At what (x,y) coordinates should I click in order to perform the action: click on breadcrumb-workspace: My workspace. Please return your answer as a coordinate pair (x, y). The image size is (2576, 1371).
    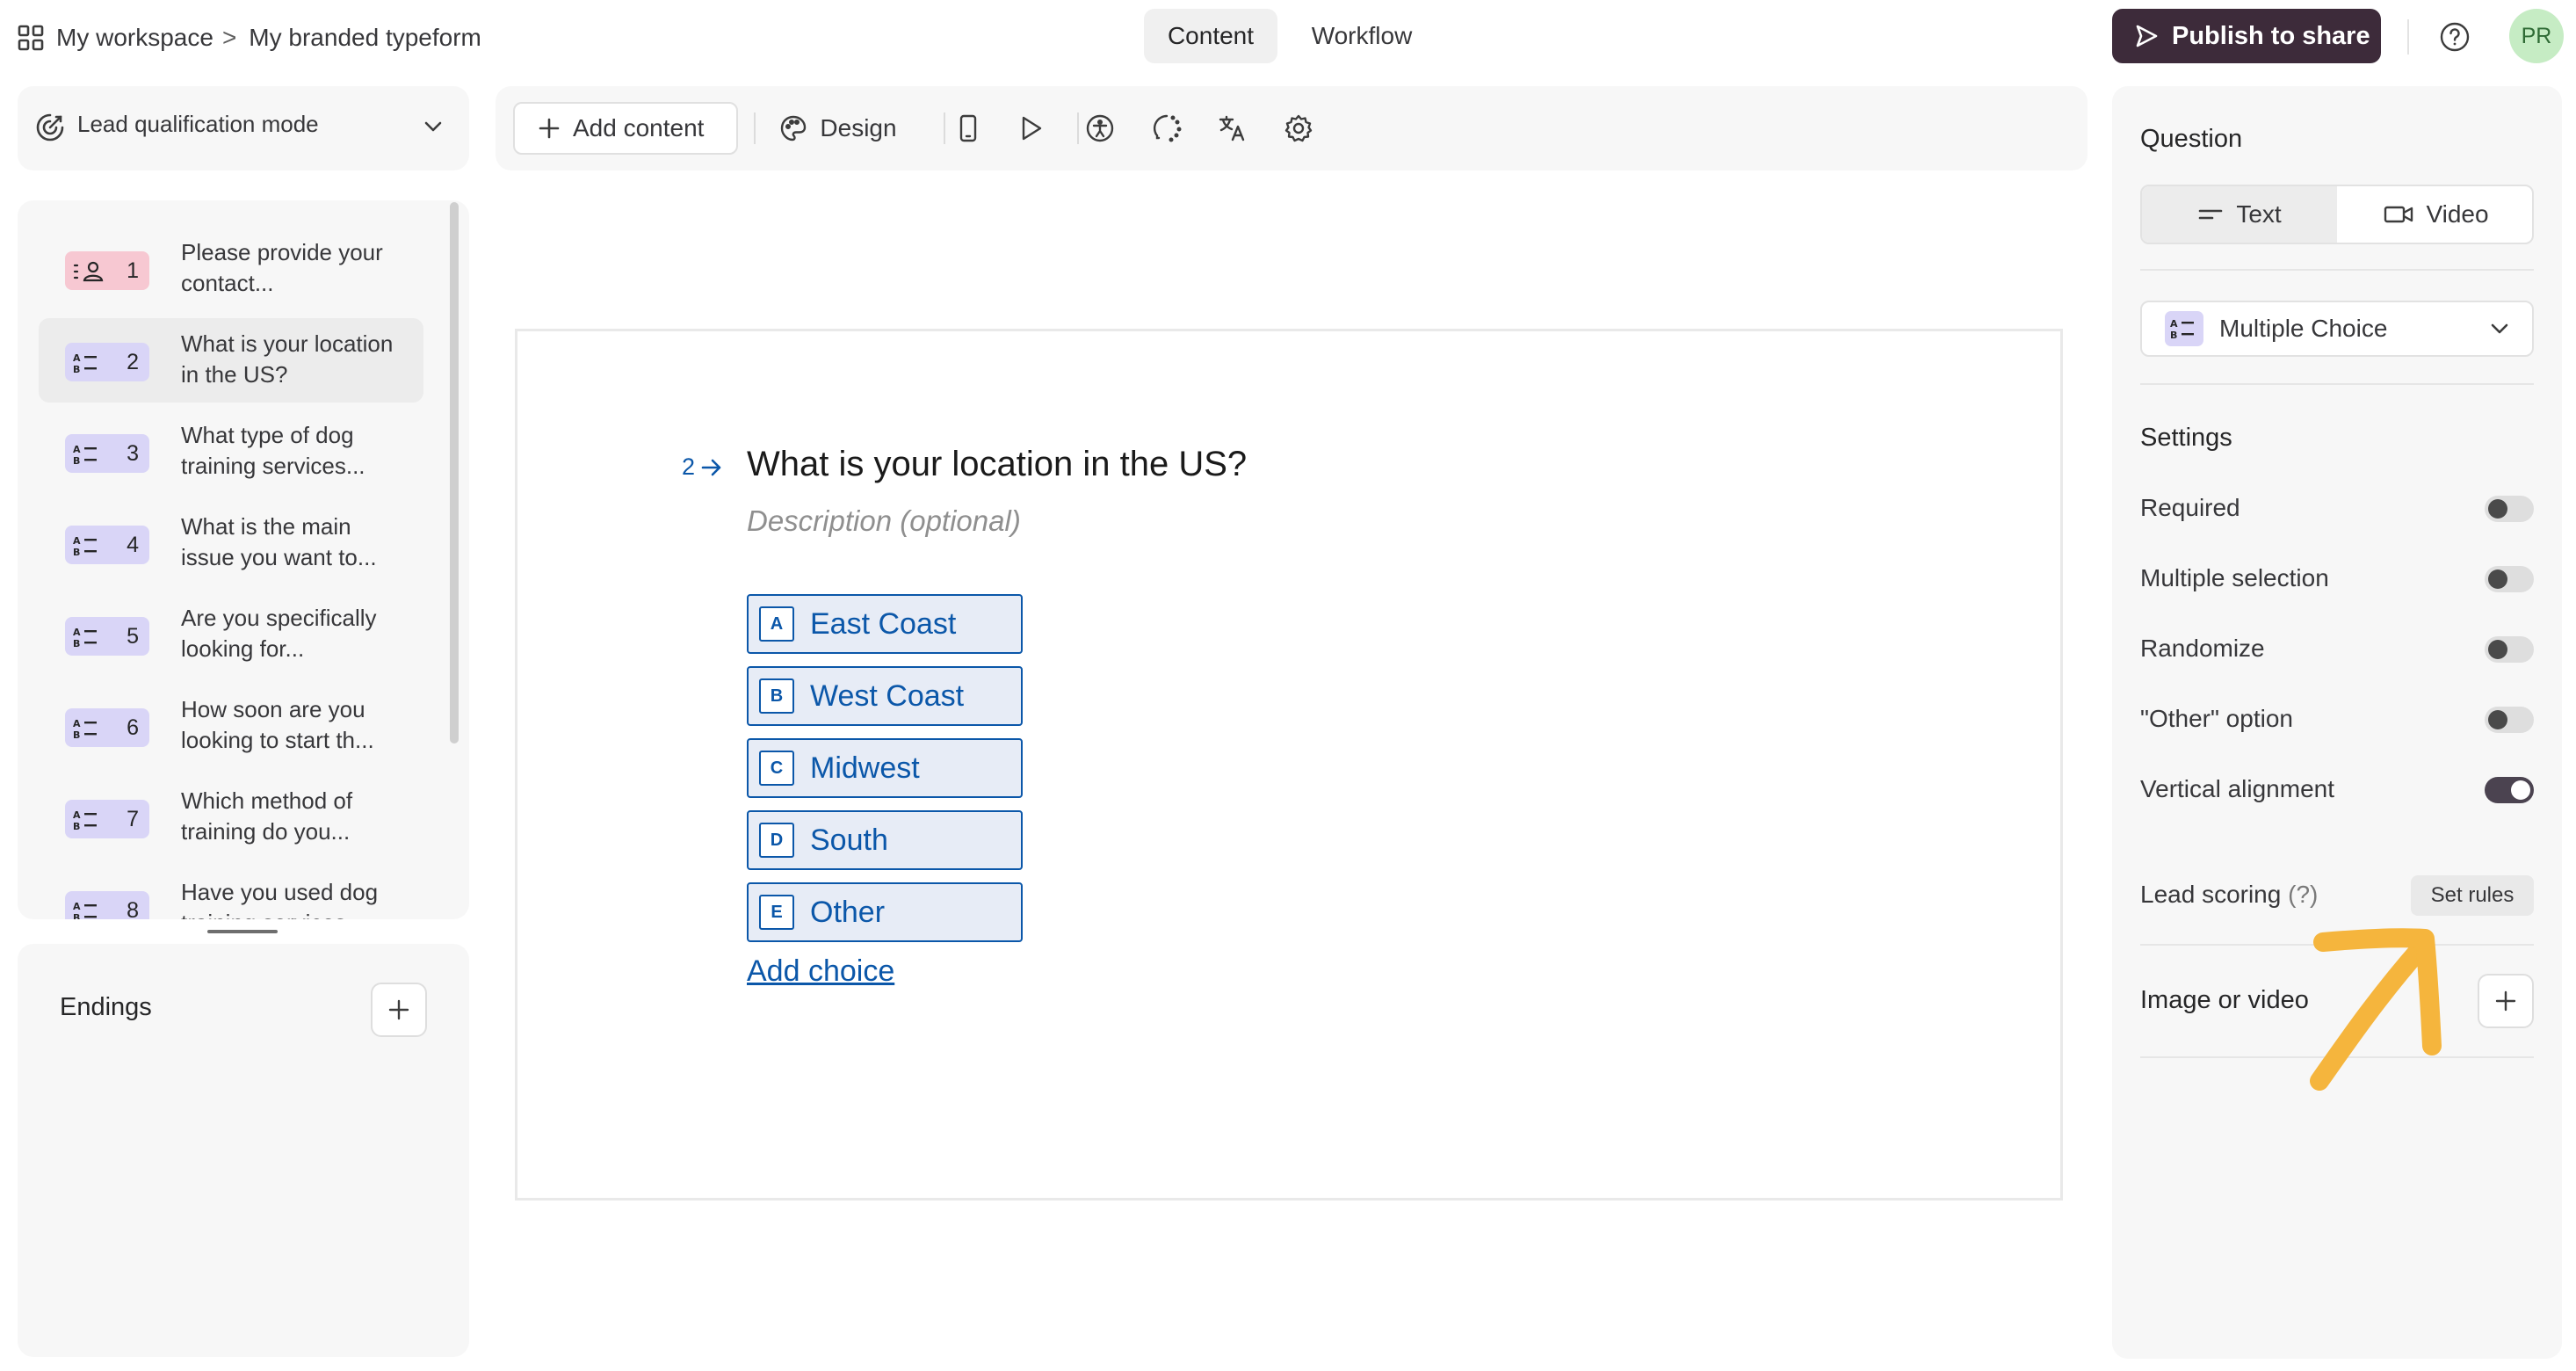
    Looking at the image, I should click on (134, 38).